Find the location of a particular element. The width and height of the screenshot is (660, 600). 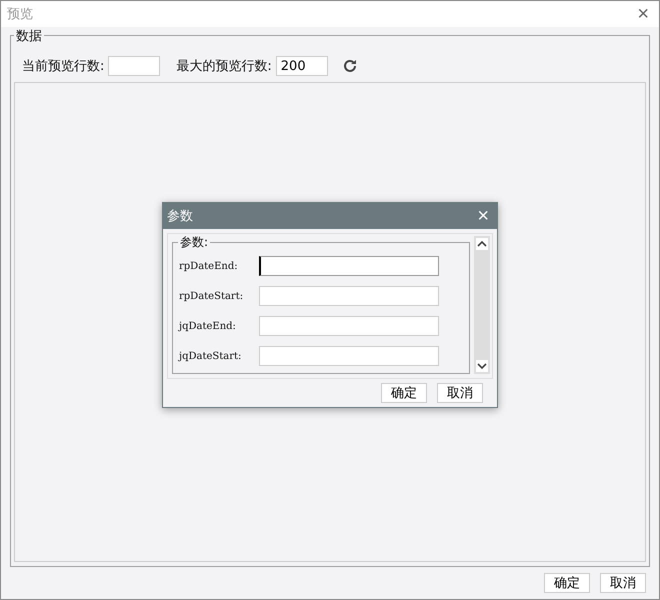

parameter-group-title: 参数: is located at coordinates (194, 242).